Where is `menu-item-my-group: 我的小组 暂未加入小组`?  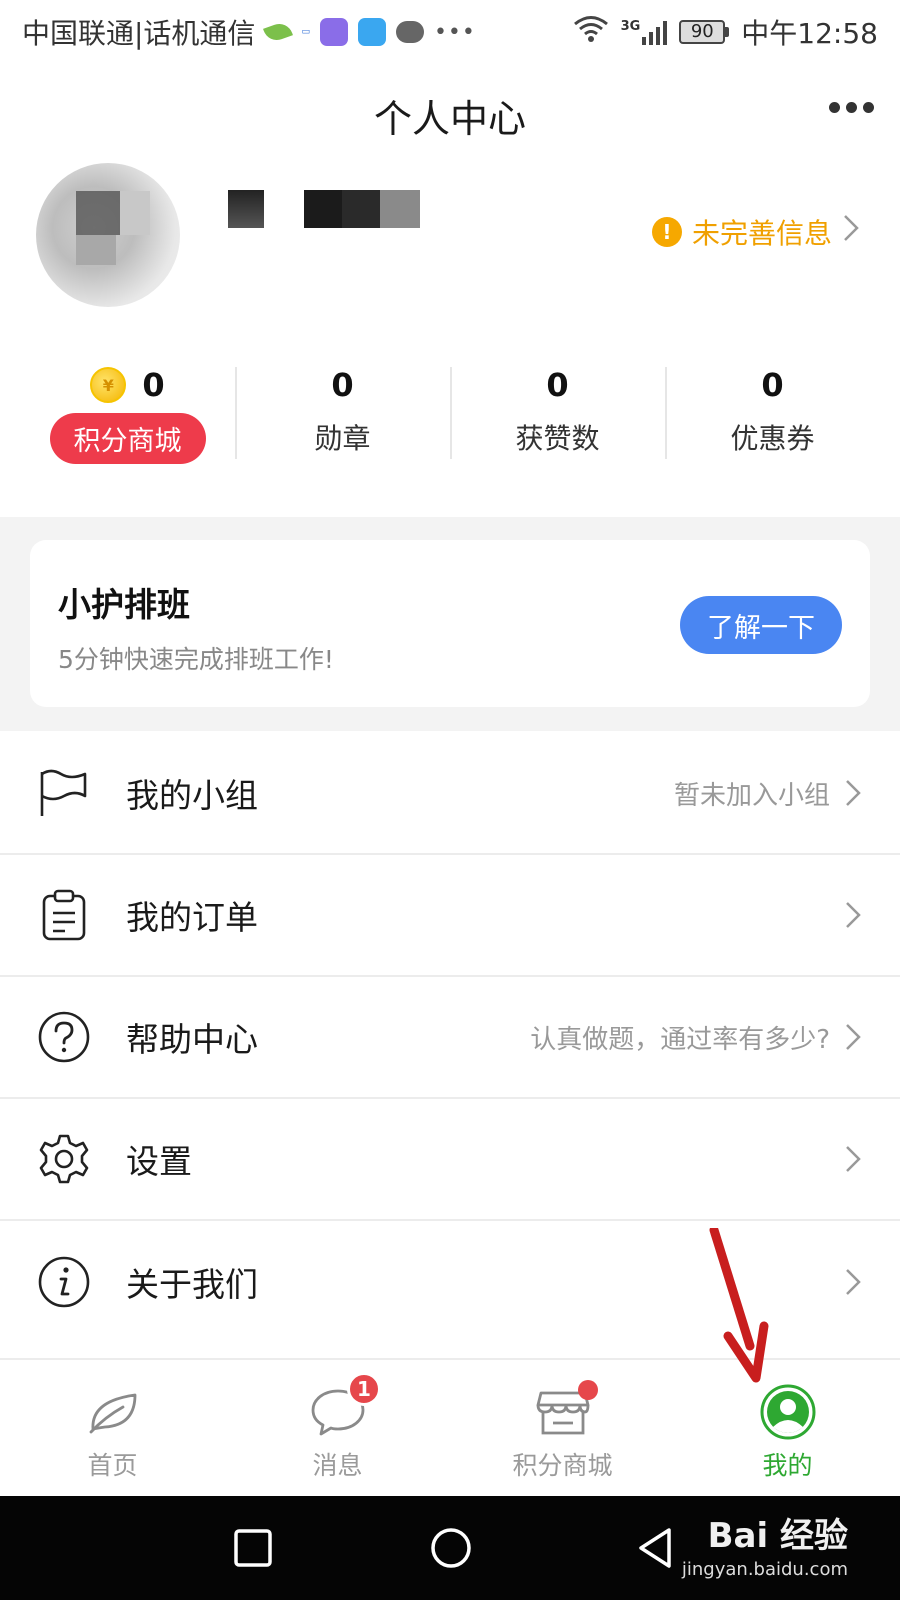 menu-item-my-group: 我的小组 暂未加入小组 is located at coordinates (450, 794).